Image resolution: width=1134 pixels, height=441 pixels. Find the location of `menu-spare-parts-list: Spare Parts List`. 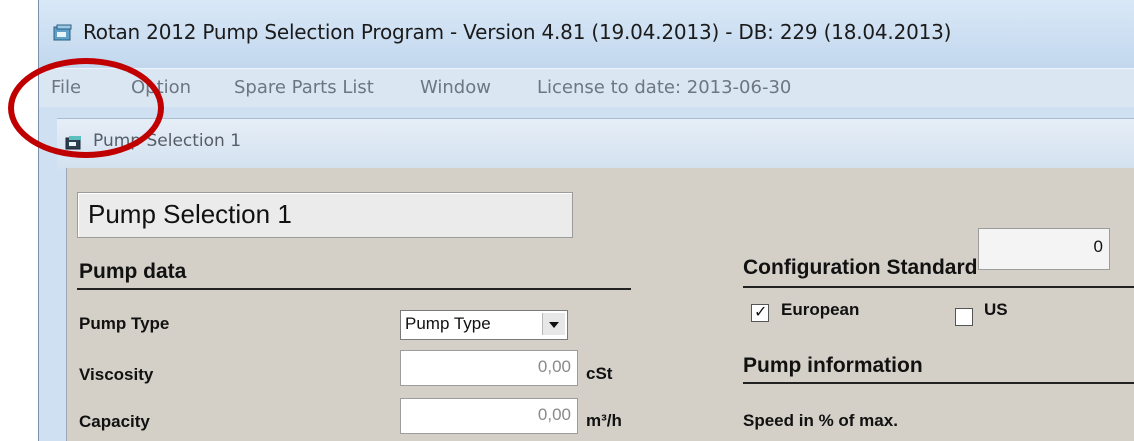

menu-spare-parts-list: Spare Parts List is located at coordinates (304, 87).